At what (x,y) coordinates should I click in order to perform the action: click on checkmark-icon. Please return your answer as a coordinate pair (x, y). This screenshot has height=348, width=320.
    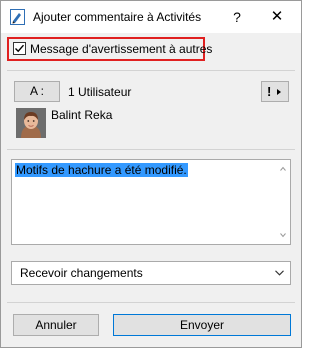
    Looking at the image, I should click on (20, 48).